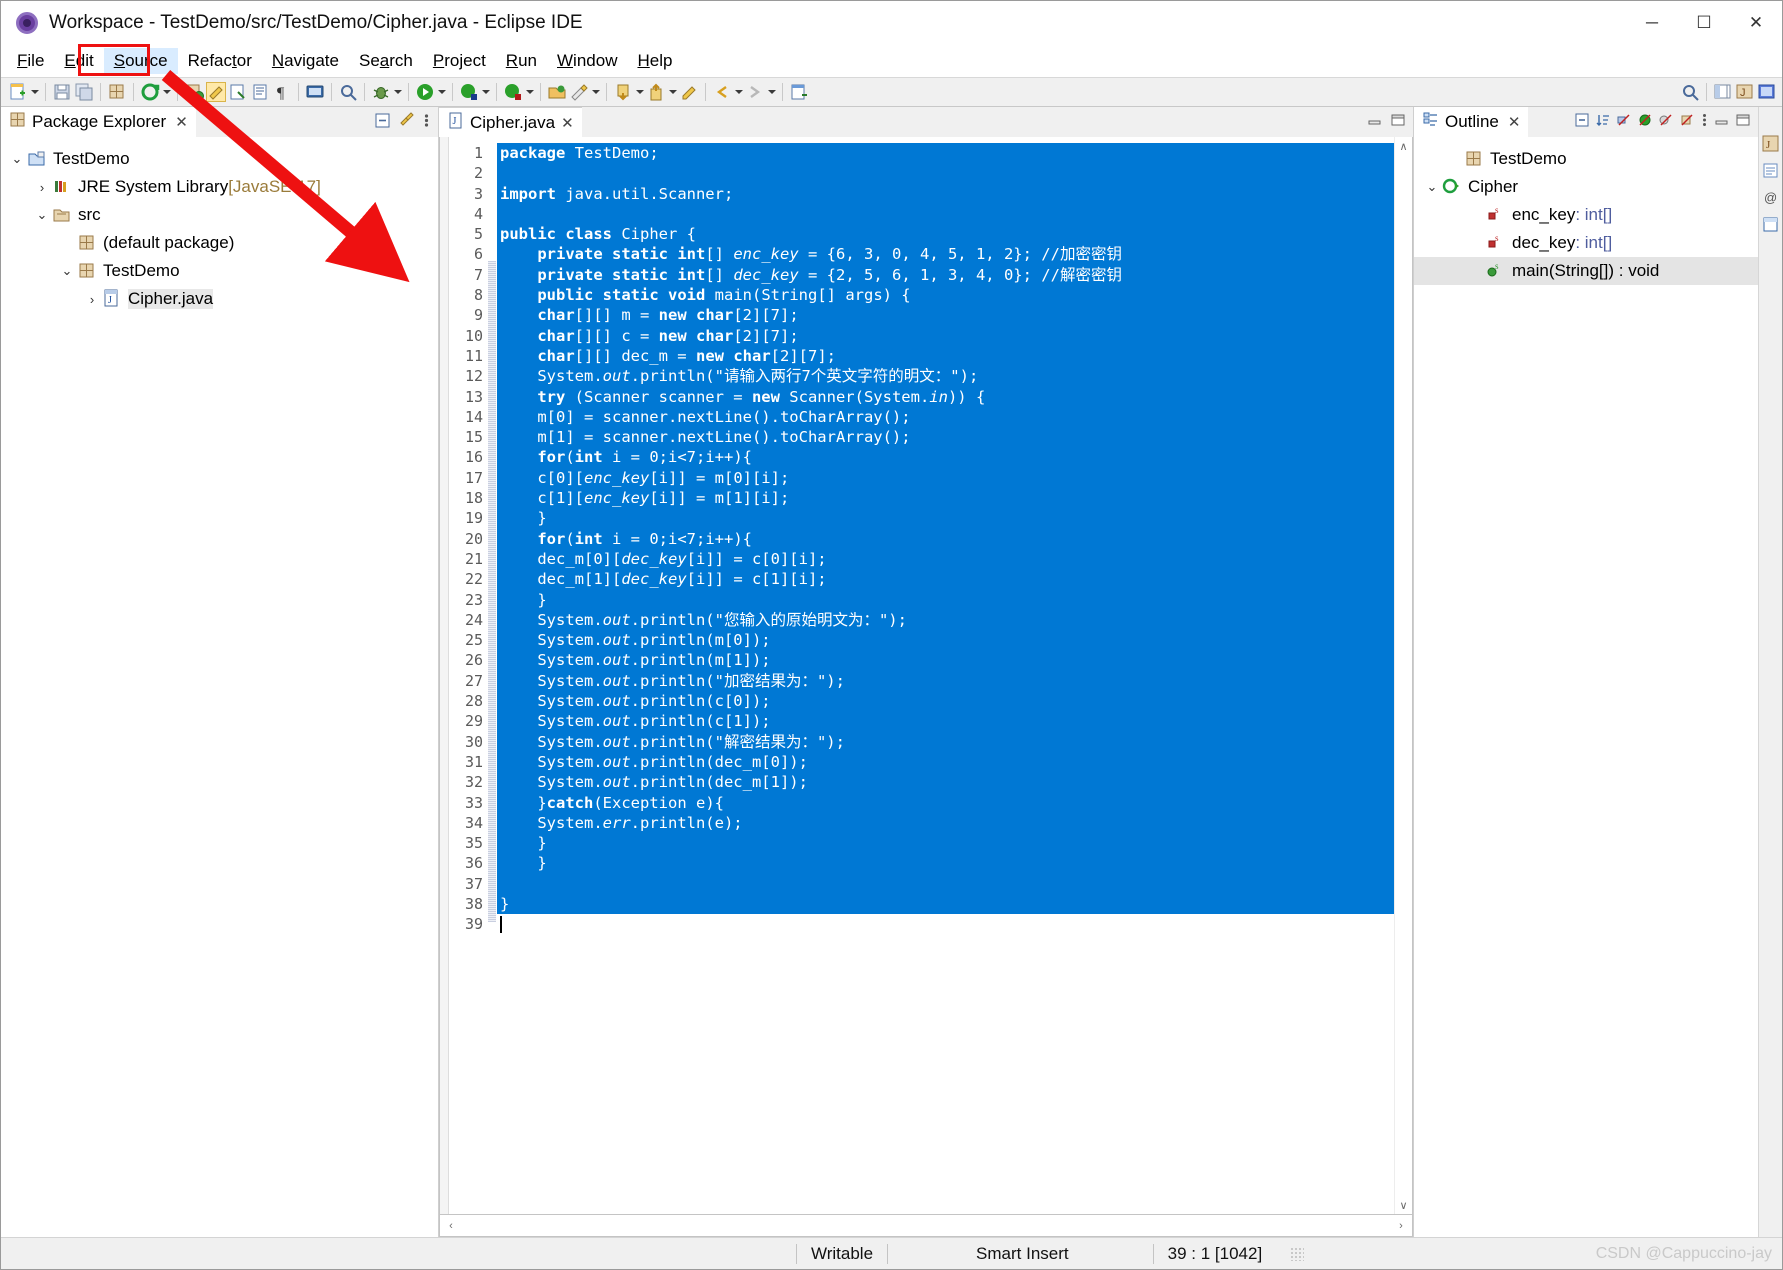  I want to click on menu-project: Project, so click(459, 61).